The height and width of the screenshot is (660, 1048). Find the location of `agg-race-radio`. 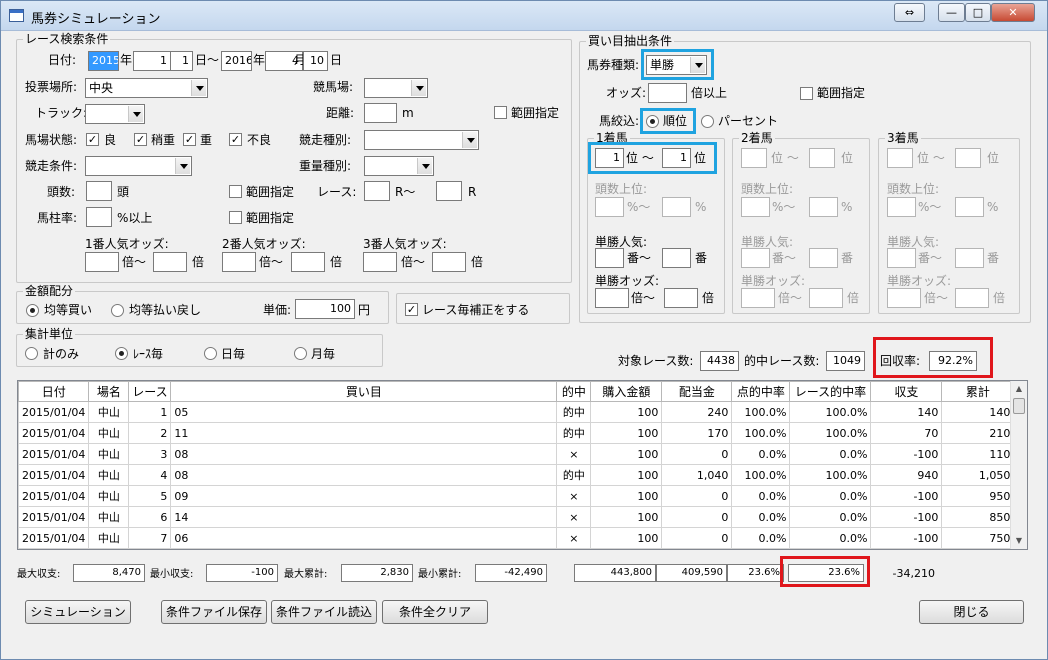

agg-race-radio is located at coordinates (121, 353).